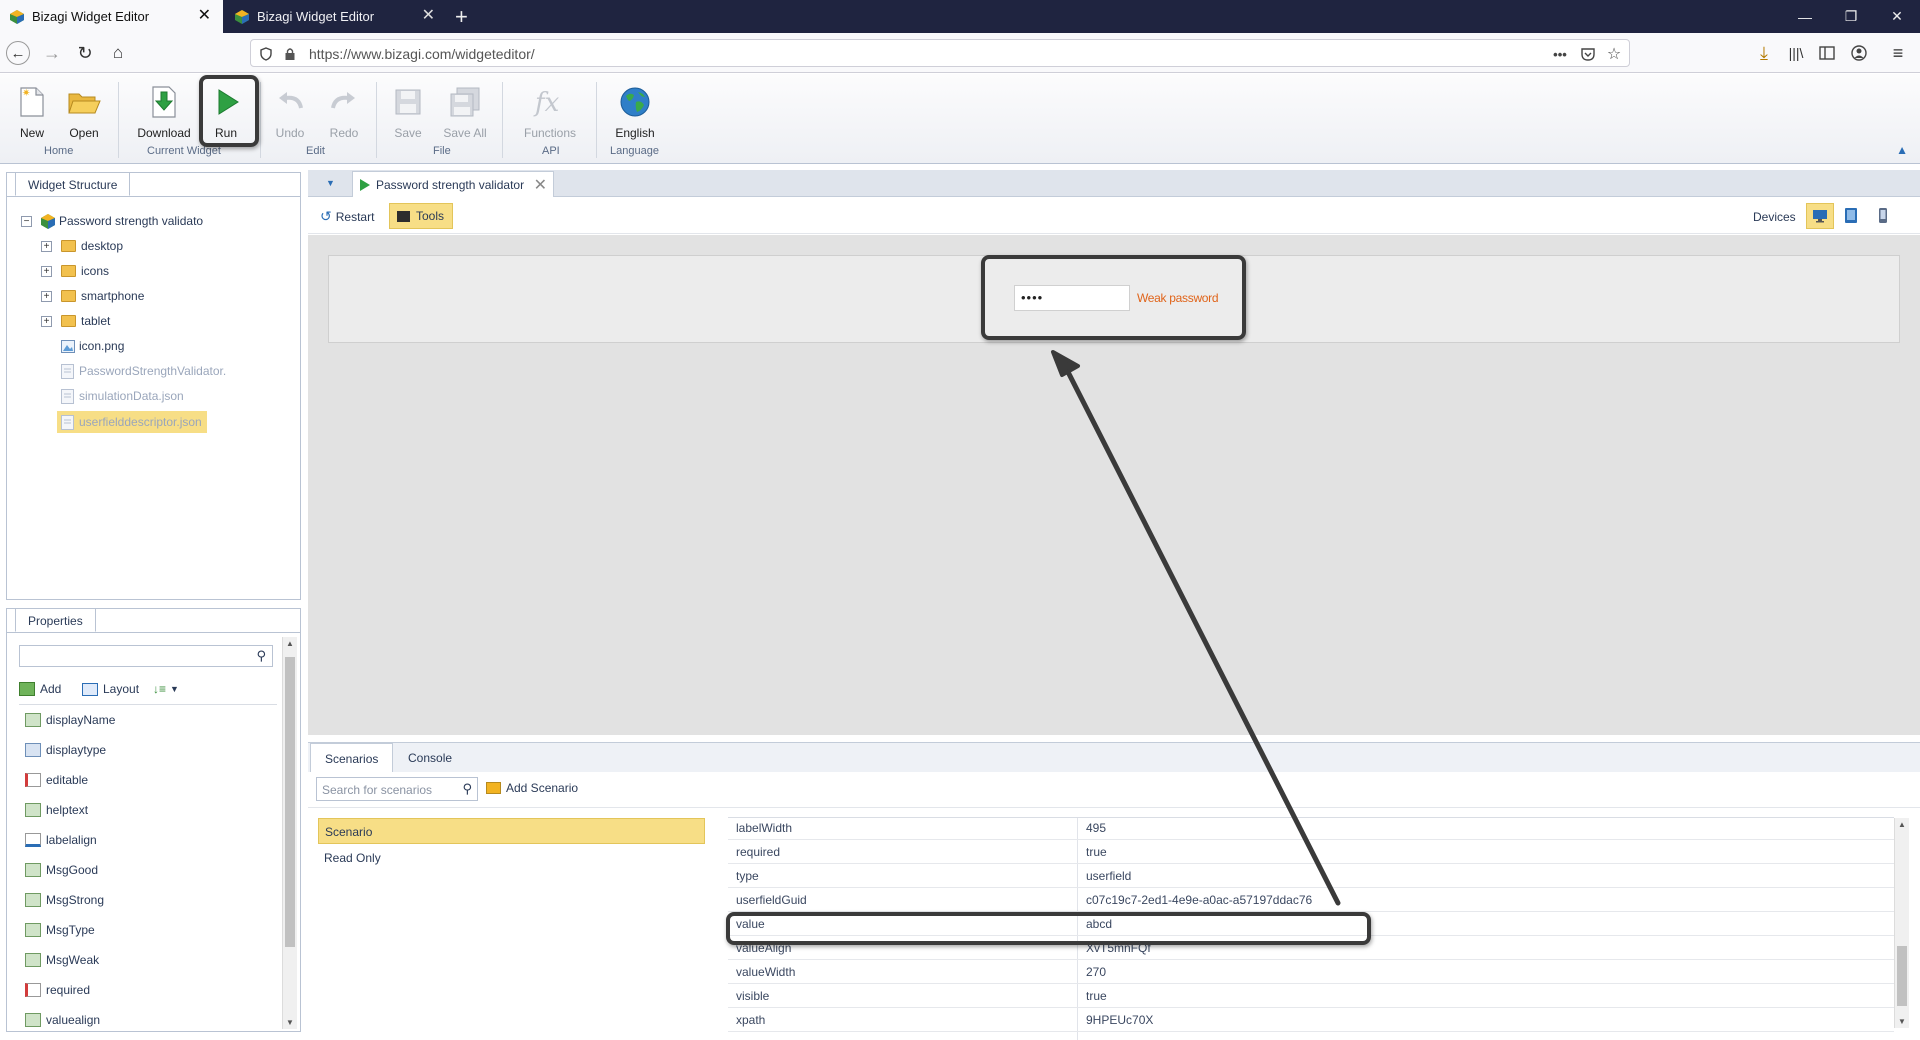 The image size is (1920, 1040). Describe the element at coordinates (1196, 628) in the screenshot. I see `annotation-arrow` at that location.